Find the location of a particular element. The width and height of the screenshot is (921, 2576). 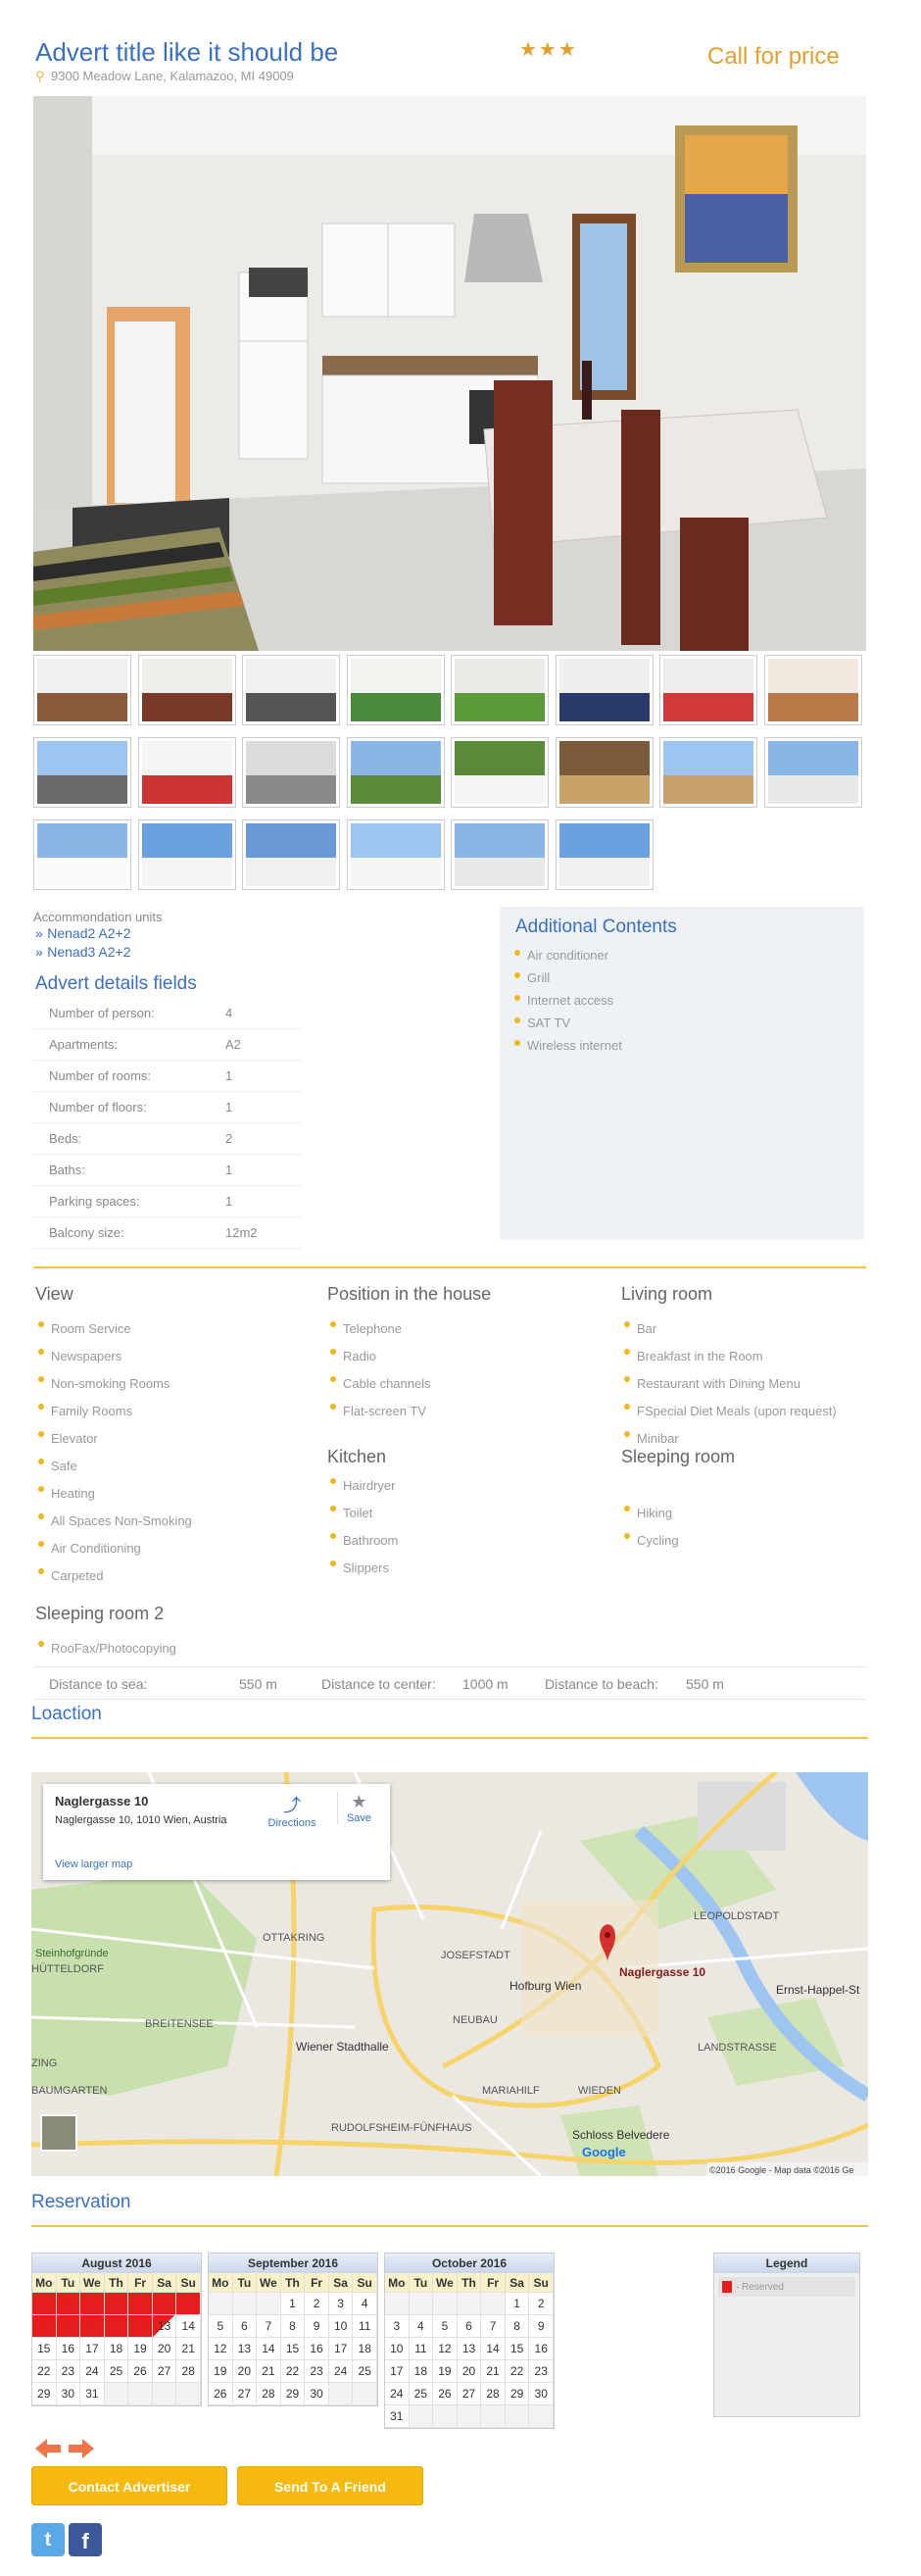

unit-link-1: » Nenad2 A2+2 is located at coordinates (83, 934).